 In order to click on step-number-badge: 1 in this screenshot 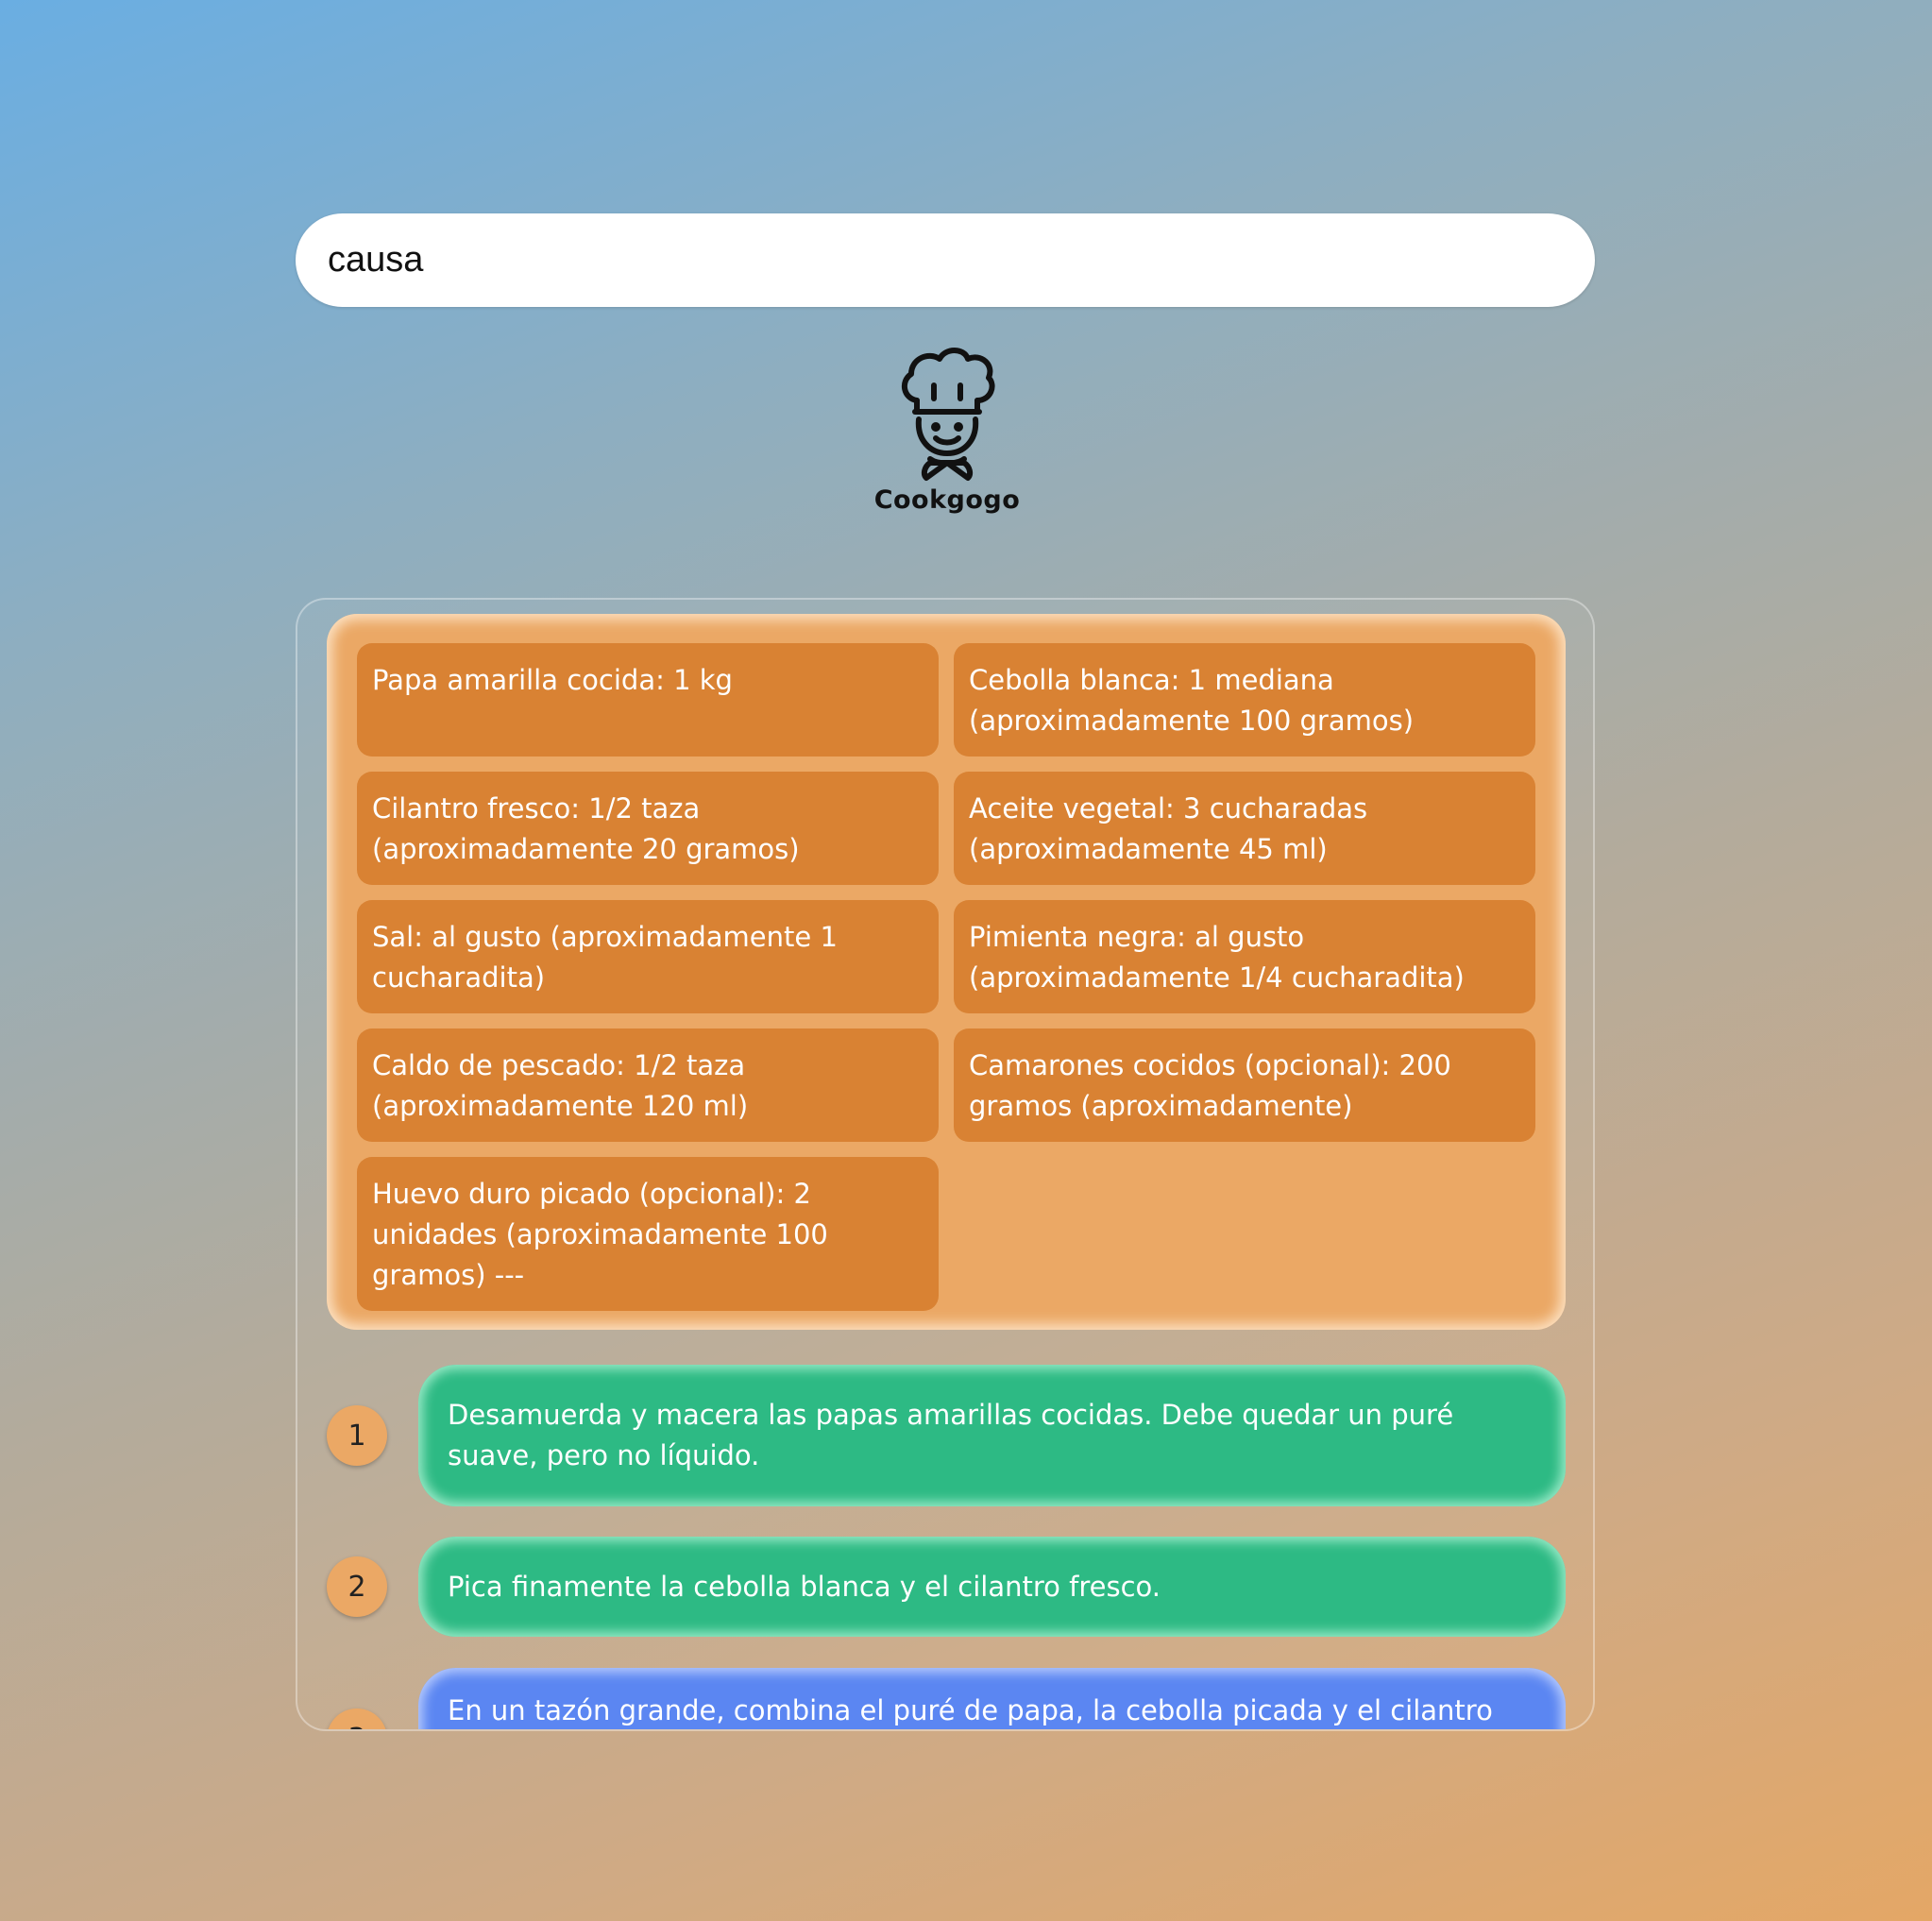, I will do `click(357, 1435)`.